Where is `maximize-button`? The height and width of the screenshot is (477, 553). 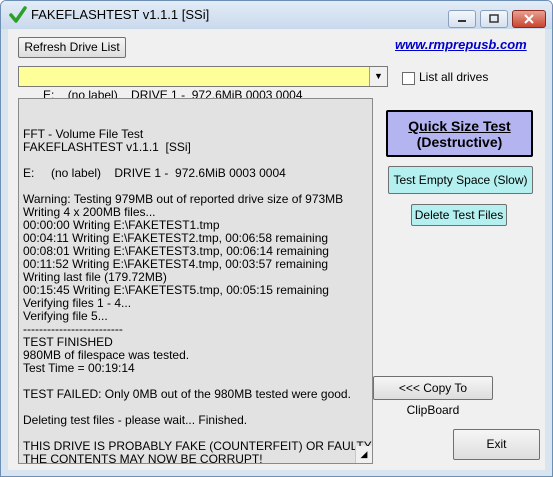 maximize-button is located at coordinates (494, 19).